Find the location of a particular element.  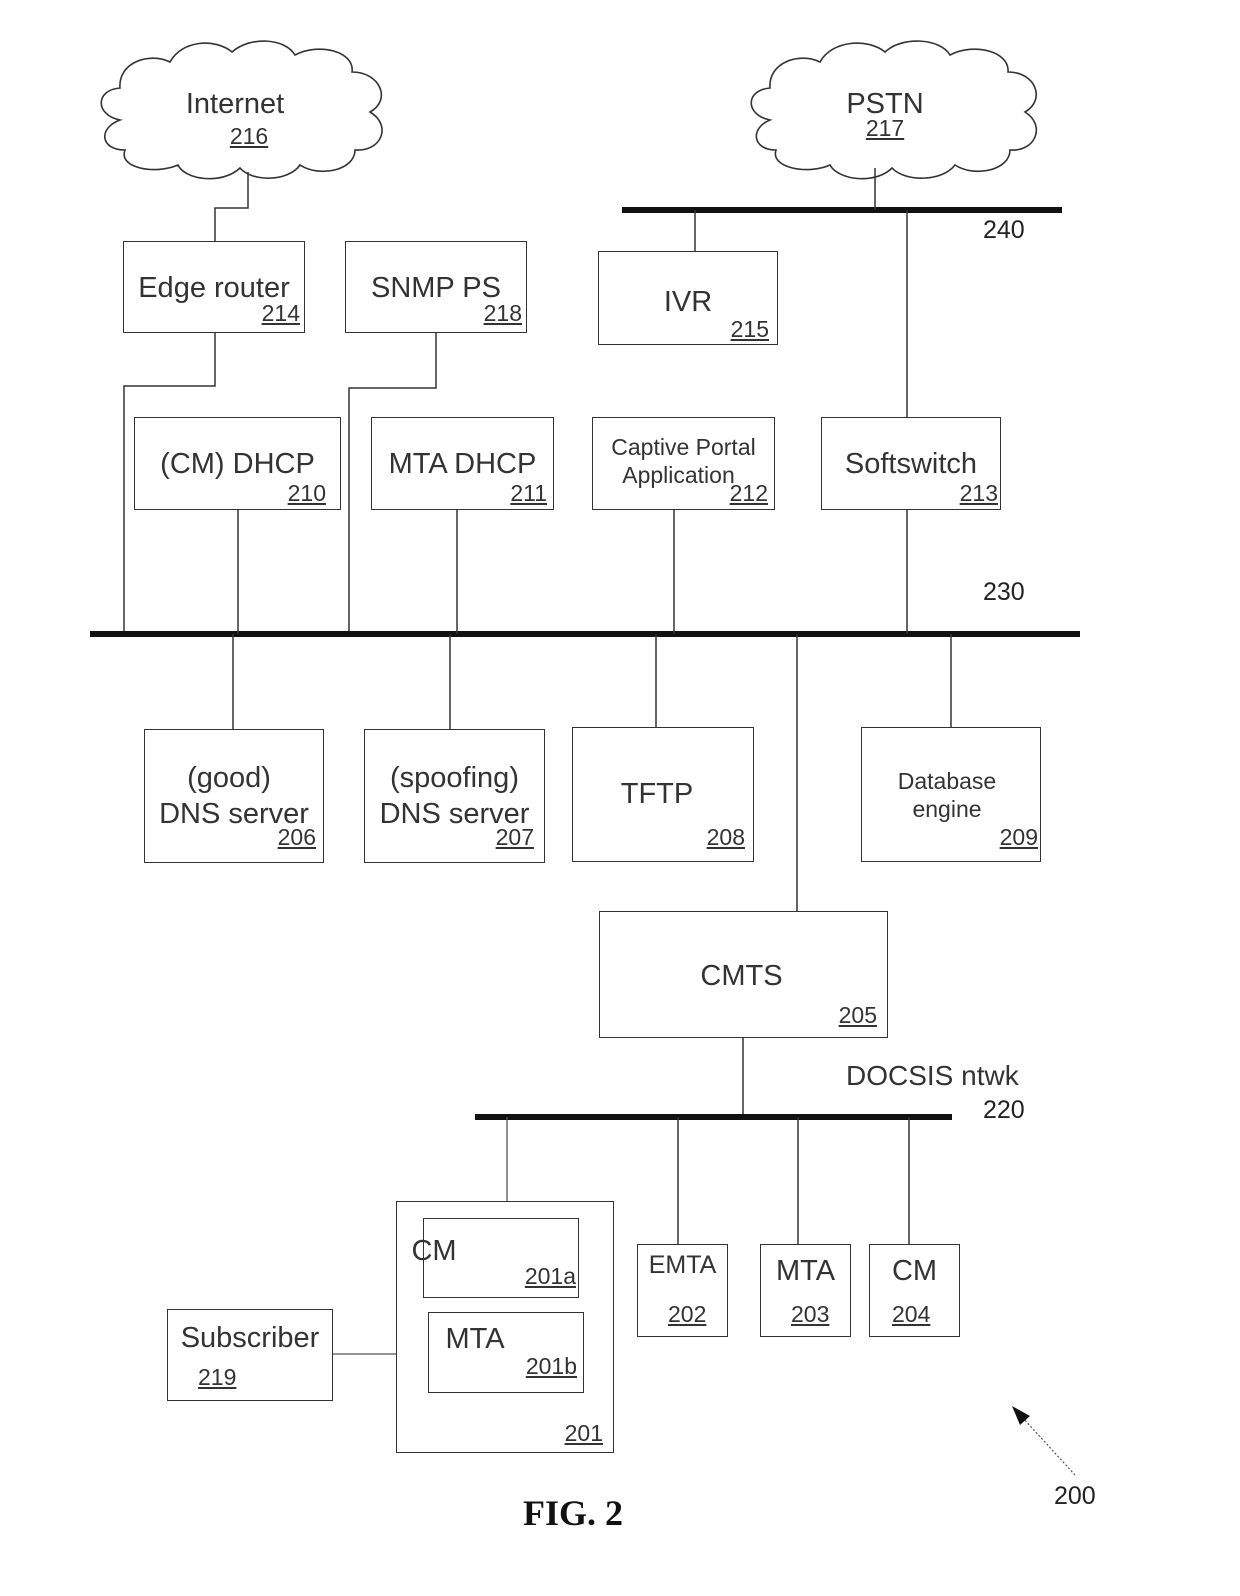

cm-201a-label: CM is located at coordinates (434, 1251).